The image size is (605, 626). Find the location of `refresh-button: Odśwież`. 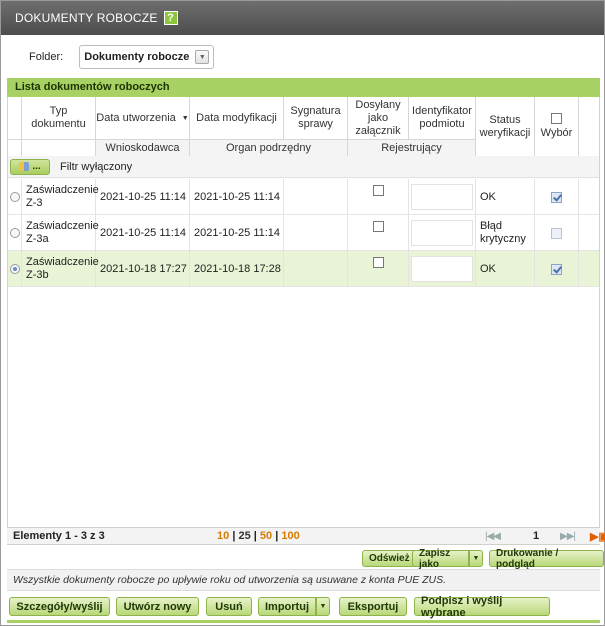

refresh-button: Odśwież is located at coordinates (389, 558).